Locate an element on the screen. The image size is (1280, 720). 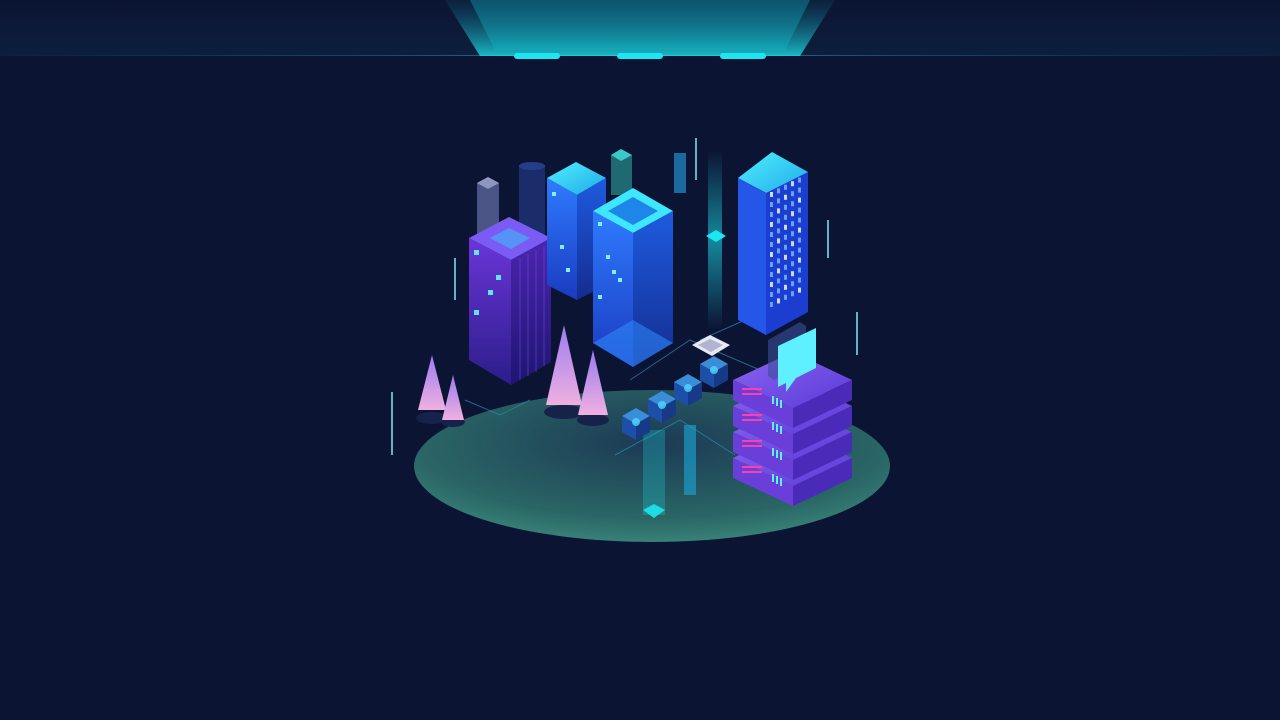
chip-icon is located at coordinates (711, 345).